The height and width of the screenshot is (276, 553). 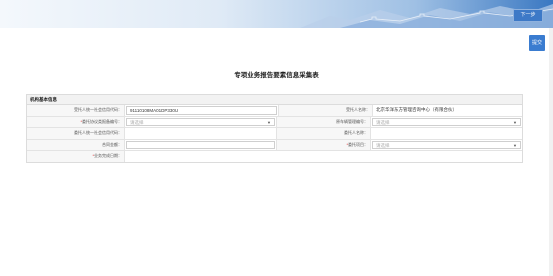 I want to click on page-title: 专项业务报告要素信息采集表, so click(x=276, y=75).